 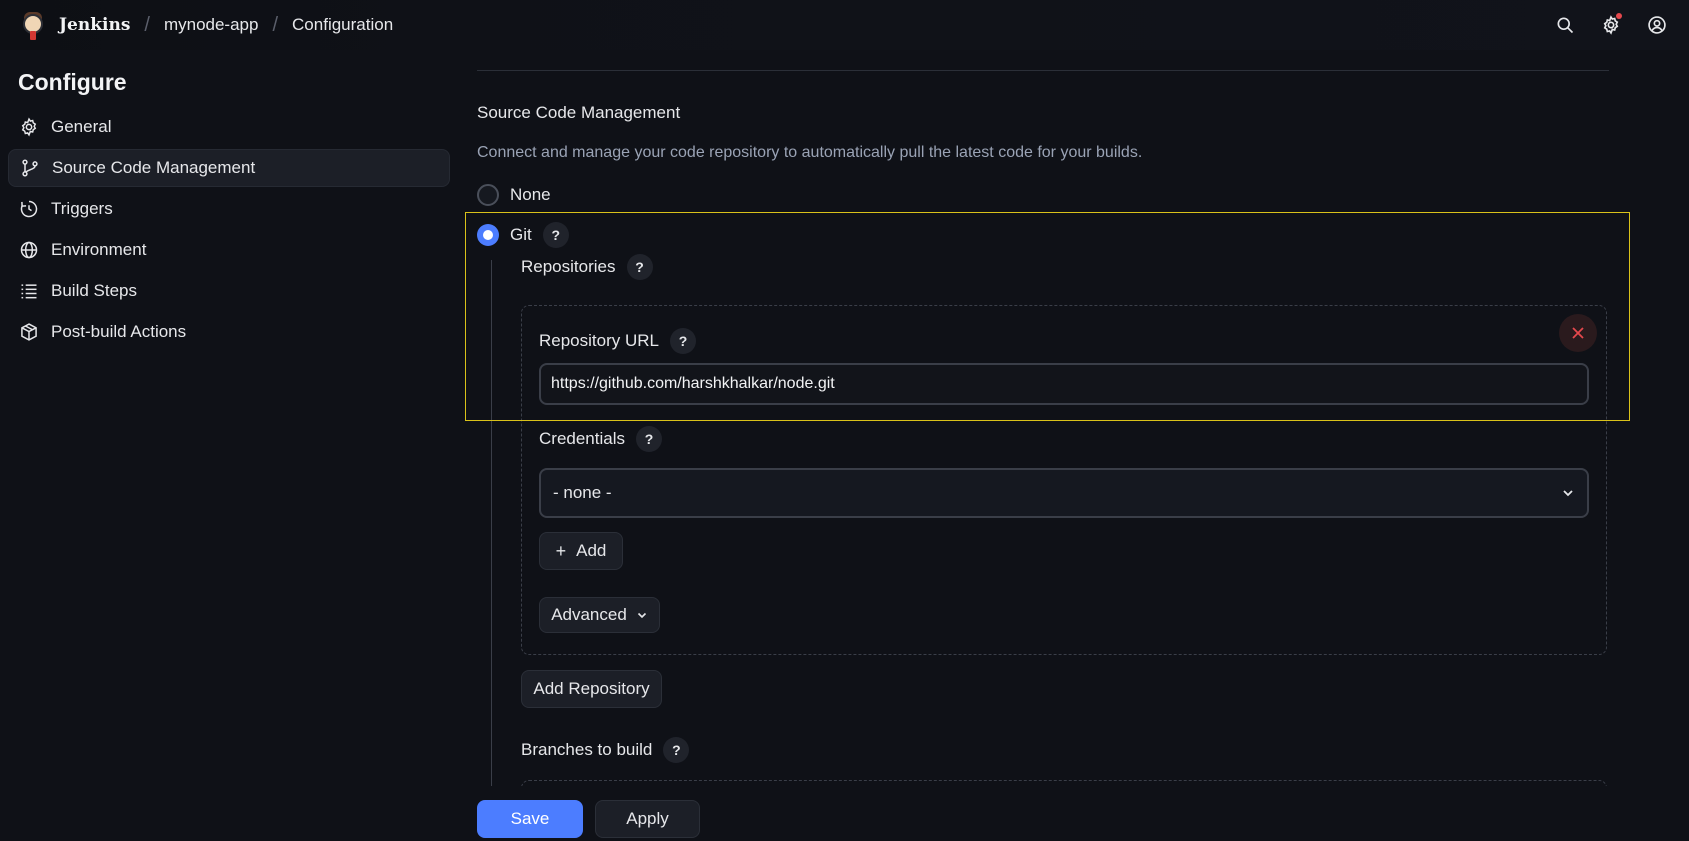 I want to click on clock-icon, so click(x=29, y=209).